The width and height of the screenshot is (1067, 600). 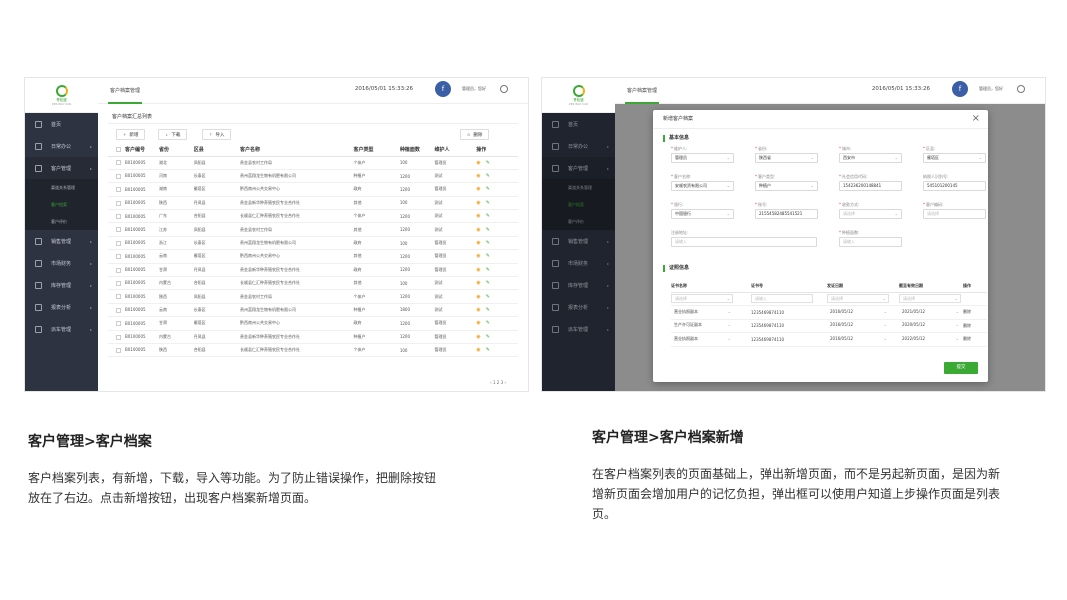 I want to click on submenu-item: 客户档案, so click(x=61, y=204).